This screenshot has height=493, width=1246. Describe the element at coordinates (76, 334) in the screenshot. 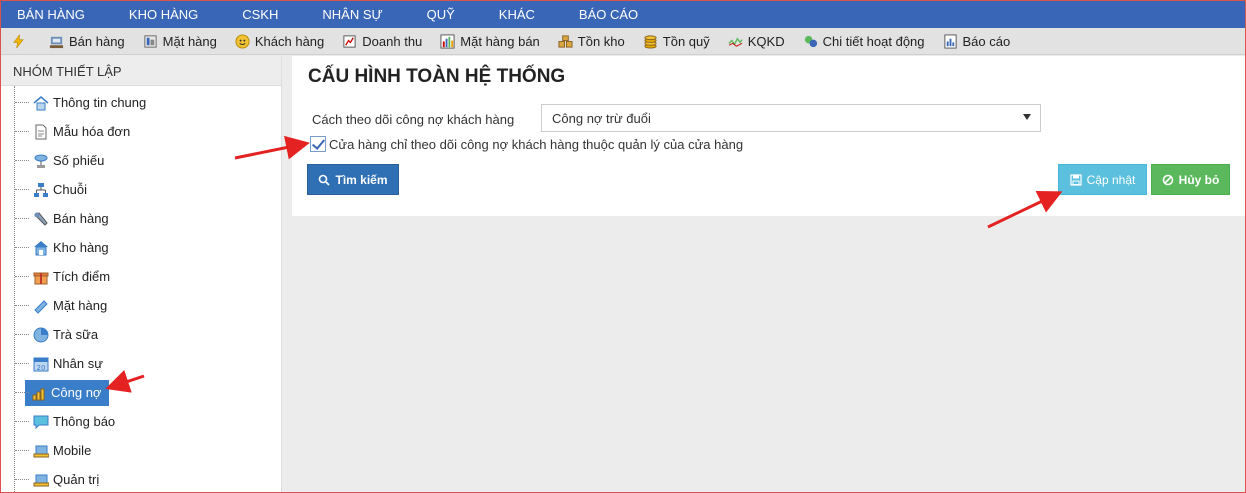

I see `sidebar-item-label: Trà sữa` at that location.